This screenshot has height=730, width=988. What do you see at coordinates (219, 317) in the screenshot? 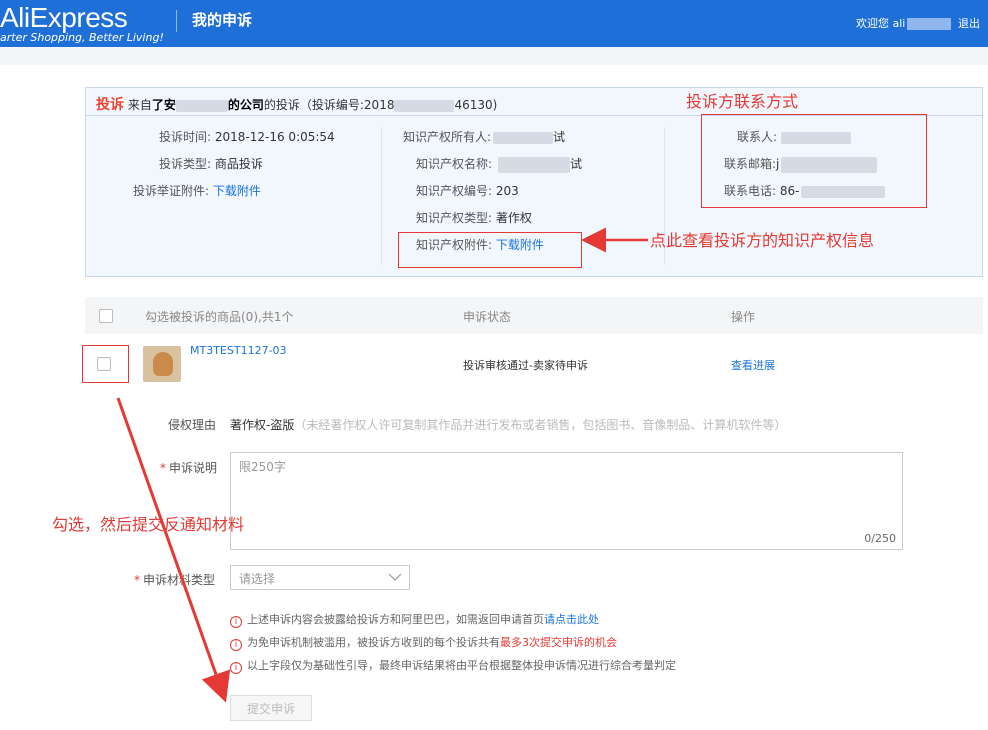
I see `col-header-product: 勾选被投诉的商品(0),共1个` at bounding box center [219, 317].